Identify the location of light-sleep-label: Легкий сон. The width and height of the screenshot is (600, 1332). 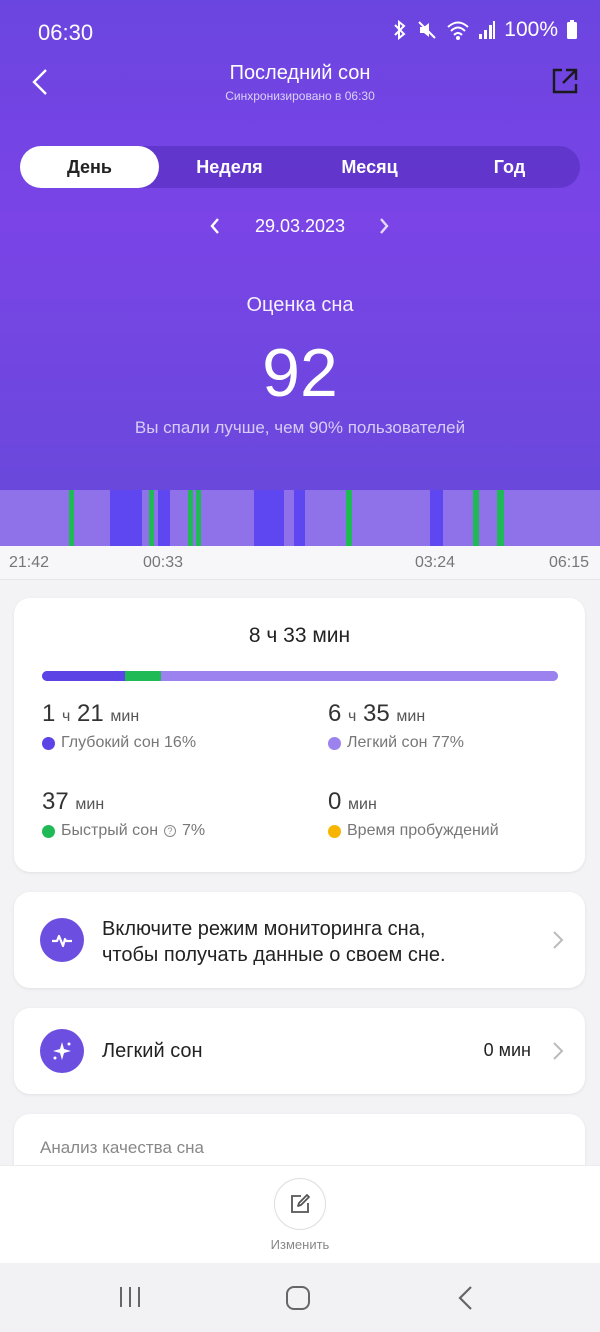
(152, 1051).